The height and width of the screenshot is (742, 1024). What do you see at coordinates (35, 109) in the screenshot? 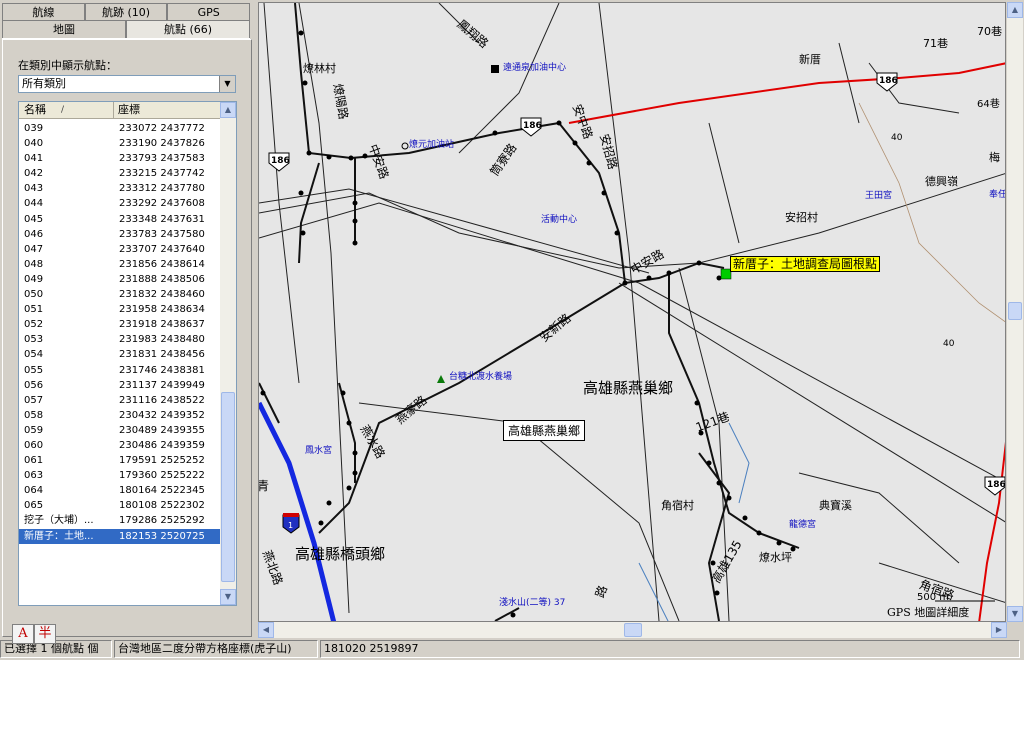
I see `column-name-label: 名稱` at bounding box center [35, 109].